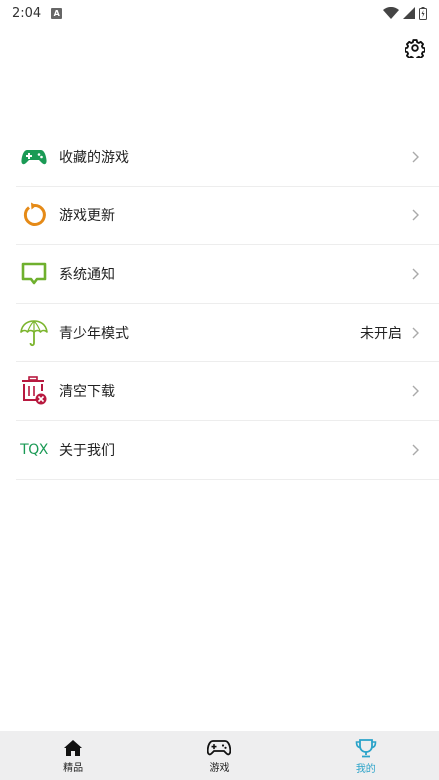  I want to click on status-bar: 2:04 A, so click(219, 13).